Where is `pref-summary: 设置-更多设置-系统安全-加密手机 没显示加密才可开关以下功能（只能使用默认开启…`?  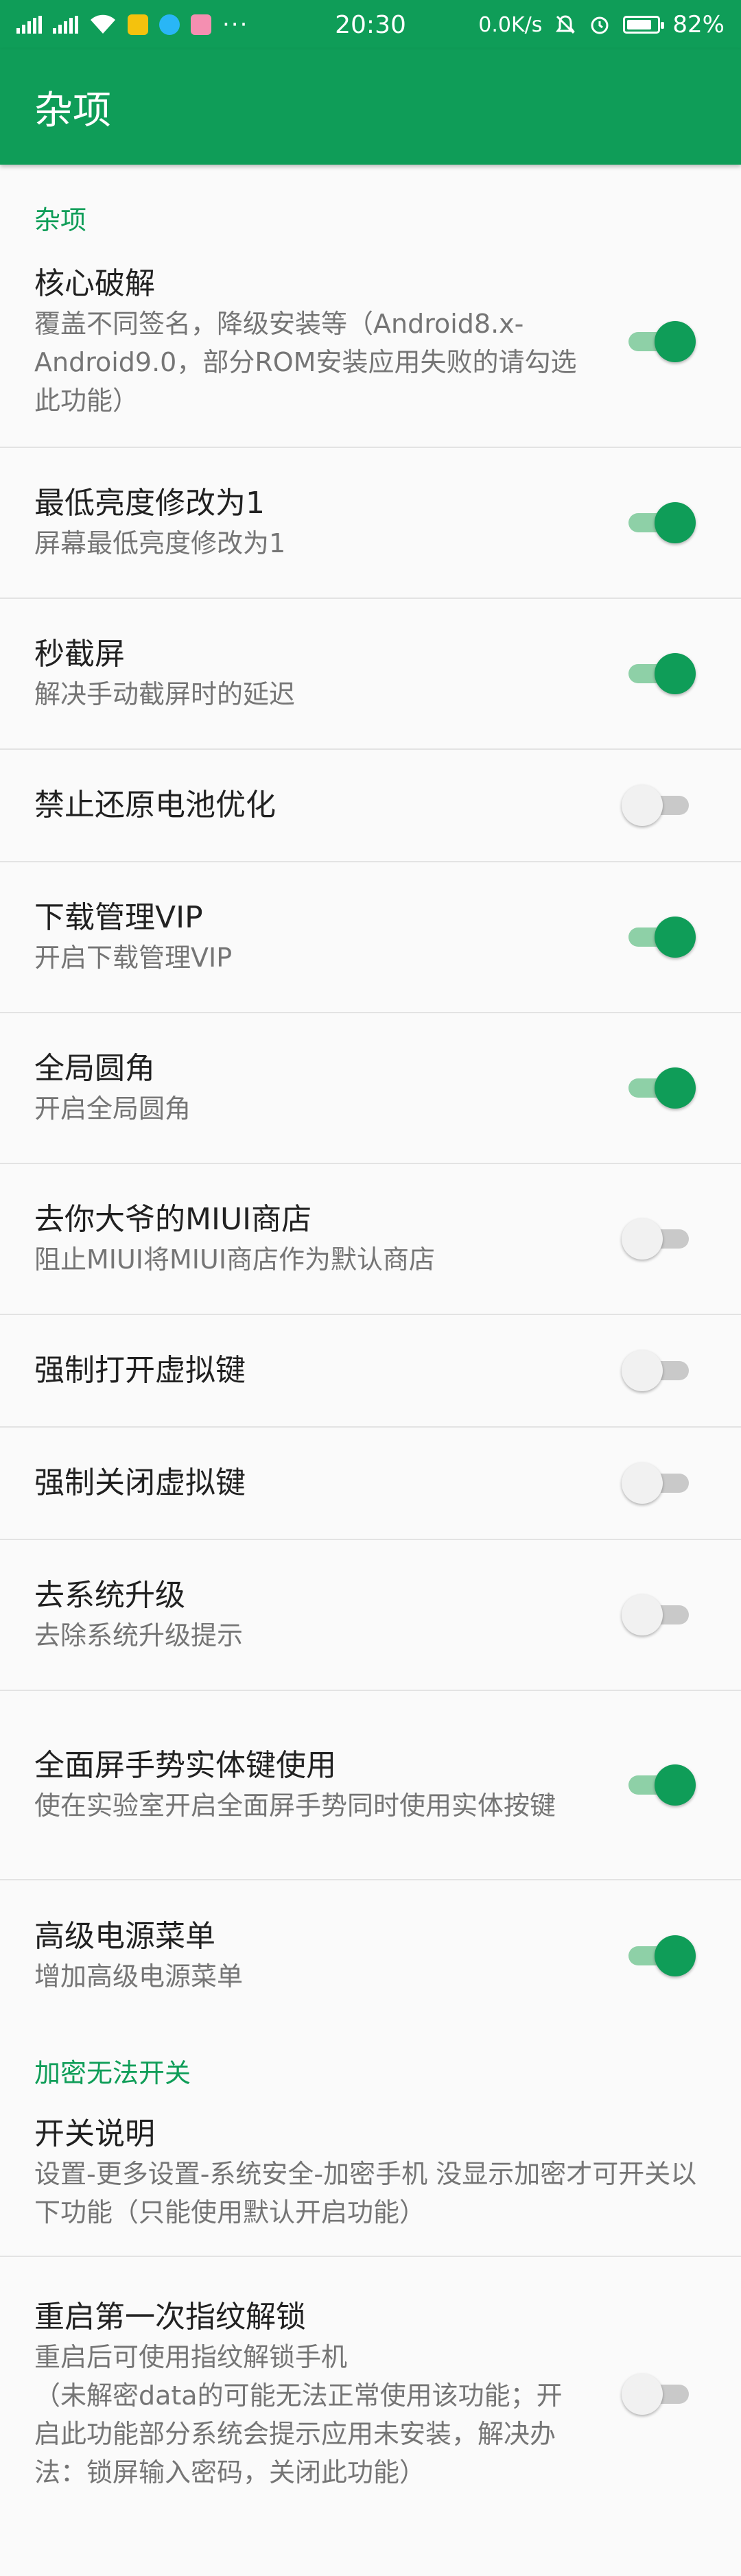
pref-summary: 设置-更多设置-系统安全-加密手机 没显示加密才可开关以下功能（只能使用默认开启… is located at coordinates (365, 2193).